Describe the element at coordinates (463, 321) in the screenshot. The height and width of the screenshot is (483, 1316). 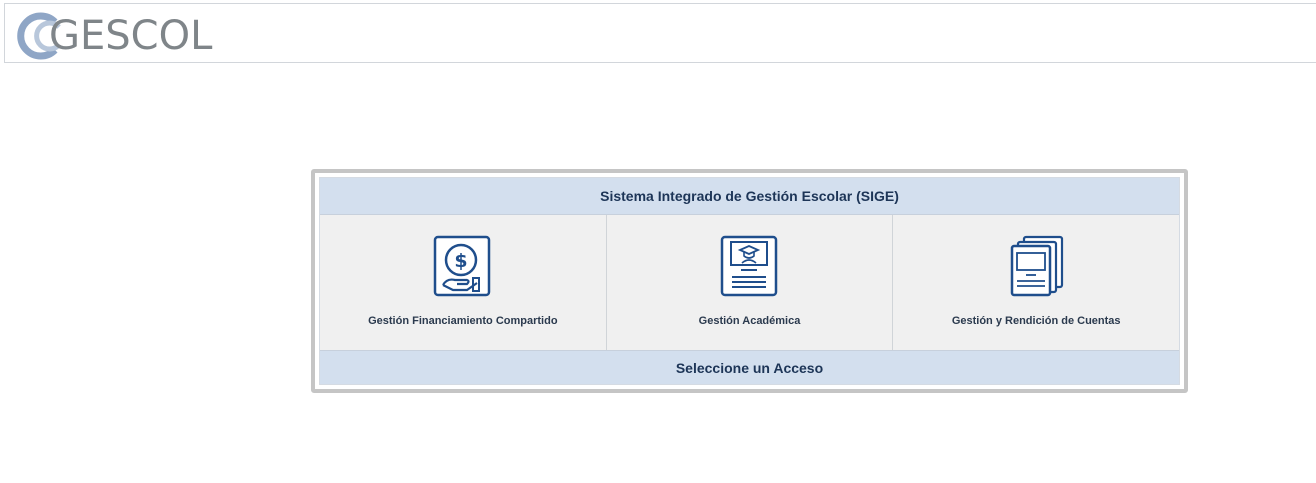
I see `option-label: Gestión Financiamiento Compartido` at that location.